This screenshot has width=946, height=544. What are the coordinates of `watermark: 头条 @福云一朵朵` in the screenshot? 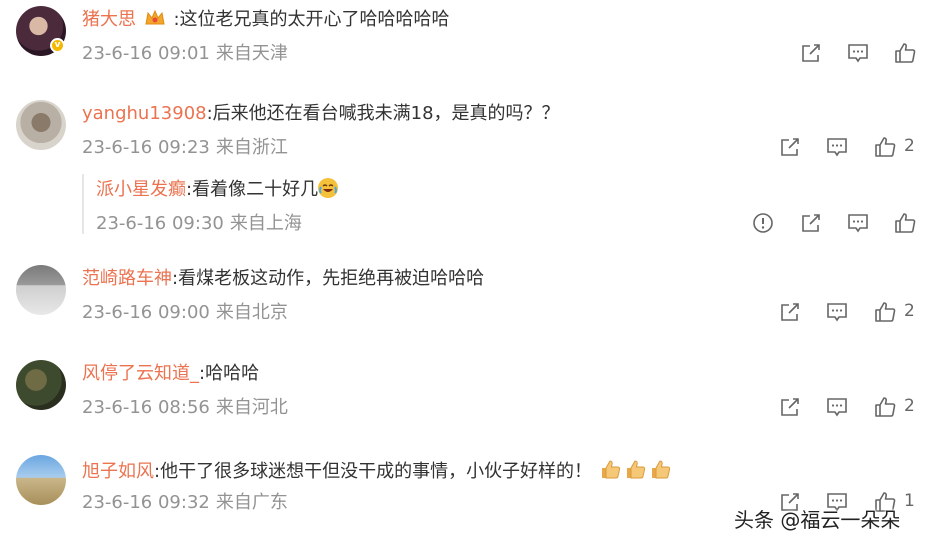 It's located at (817, 520).